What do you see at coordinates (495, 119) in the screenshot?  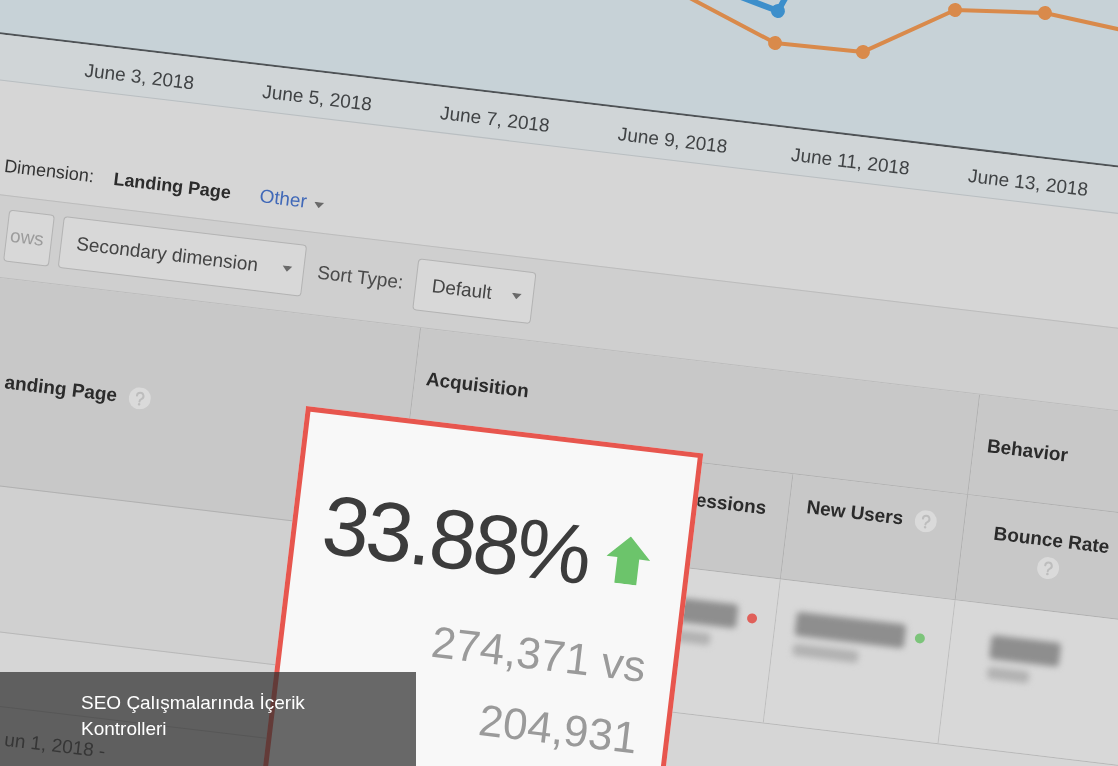 I see `axis-label: June 7, 2018` at bounding box center [495, 119].